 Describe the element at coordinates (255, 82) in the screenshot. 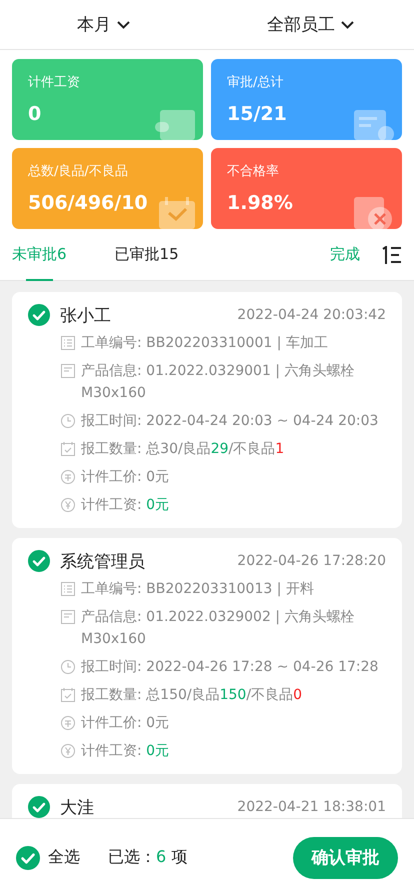

I see `stat-label: 审批/总计` at that location.